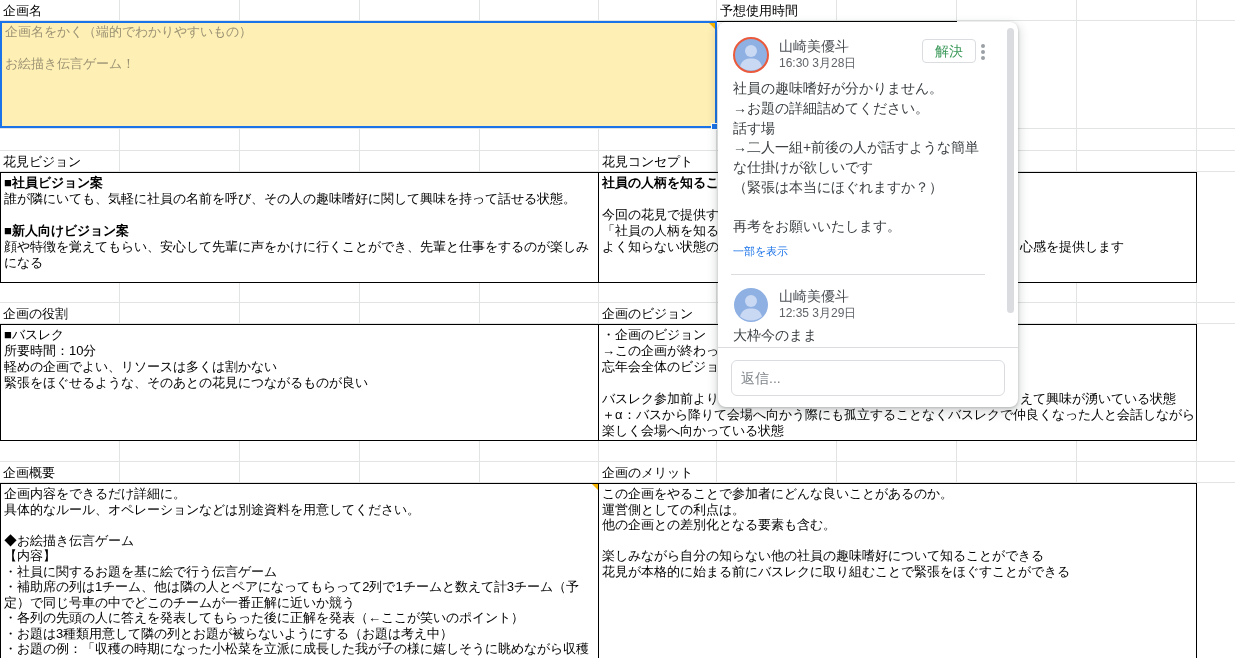 This screenshot has height=658, width=1235. What do you see at coordinates (1010, 170) in the screenshot?
I see `scrollbar` at bounding box center [1010, 170].